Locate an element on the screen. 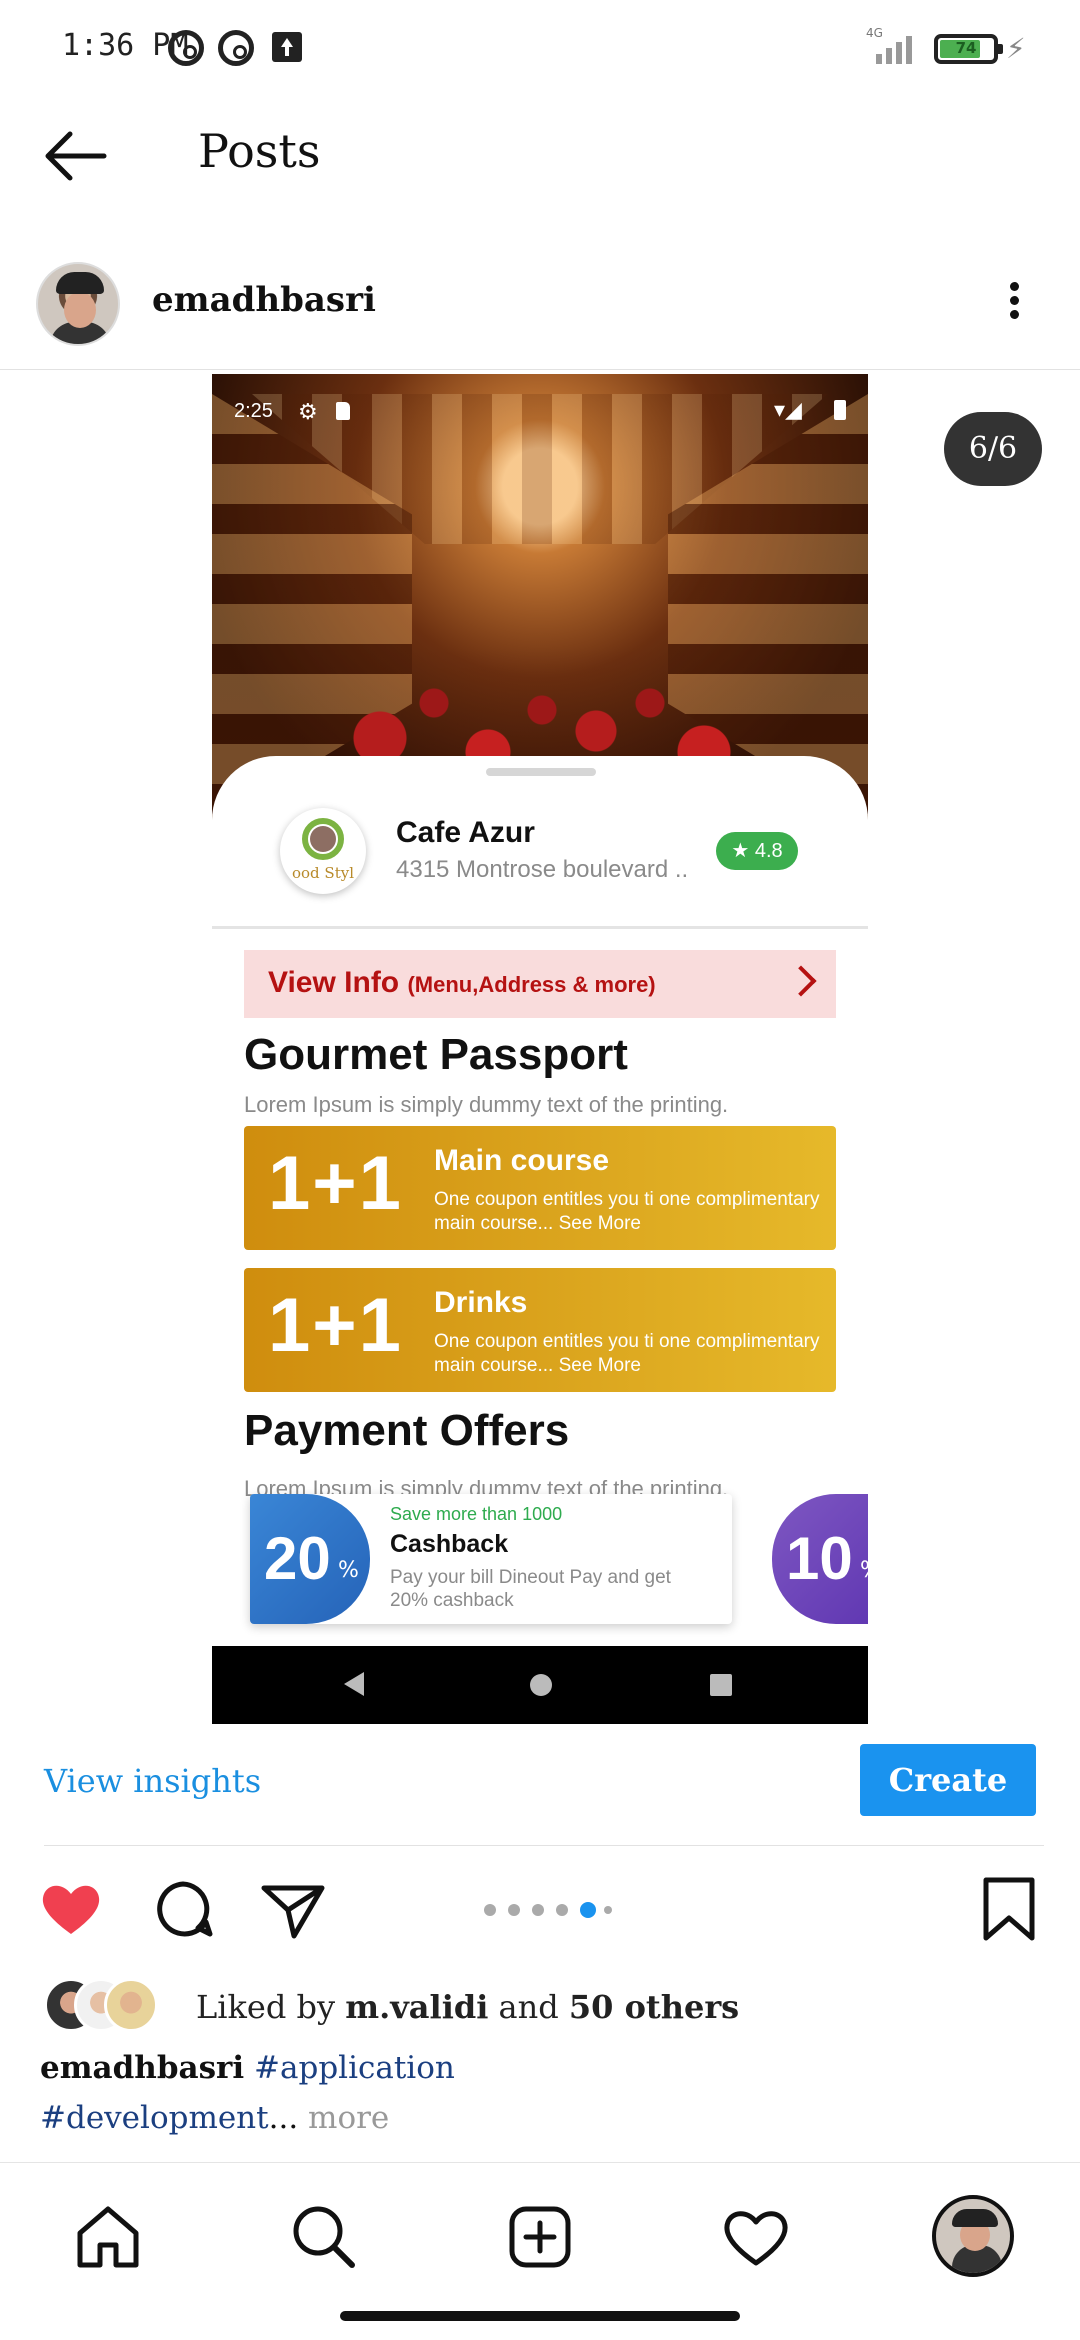 The width and height of the screenshot is (1080, 2340). offer-title: Cashback is located at coordinates (449, 1544).